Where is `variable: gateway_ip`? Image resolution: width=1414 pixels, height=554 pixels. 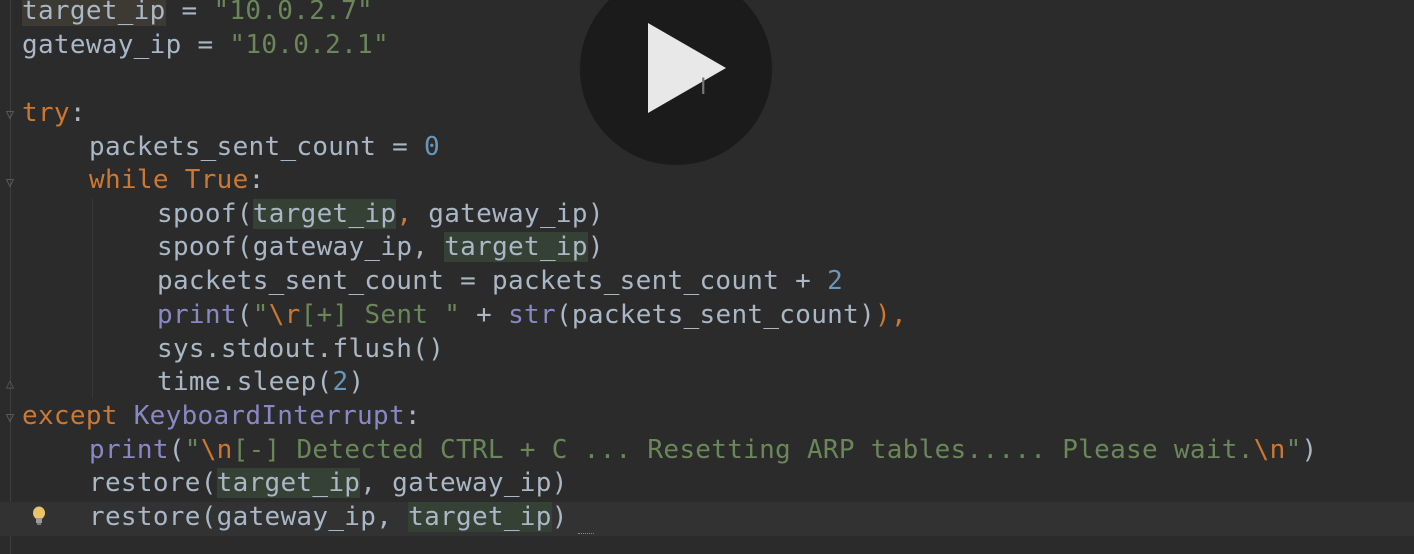 variable: gateway_ip is located at coordinates (102, 45).